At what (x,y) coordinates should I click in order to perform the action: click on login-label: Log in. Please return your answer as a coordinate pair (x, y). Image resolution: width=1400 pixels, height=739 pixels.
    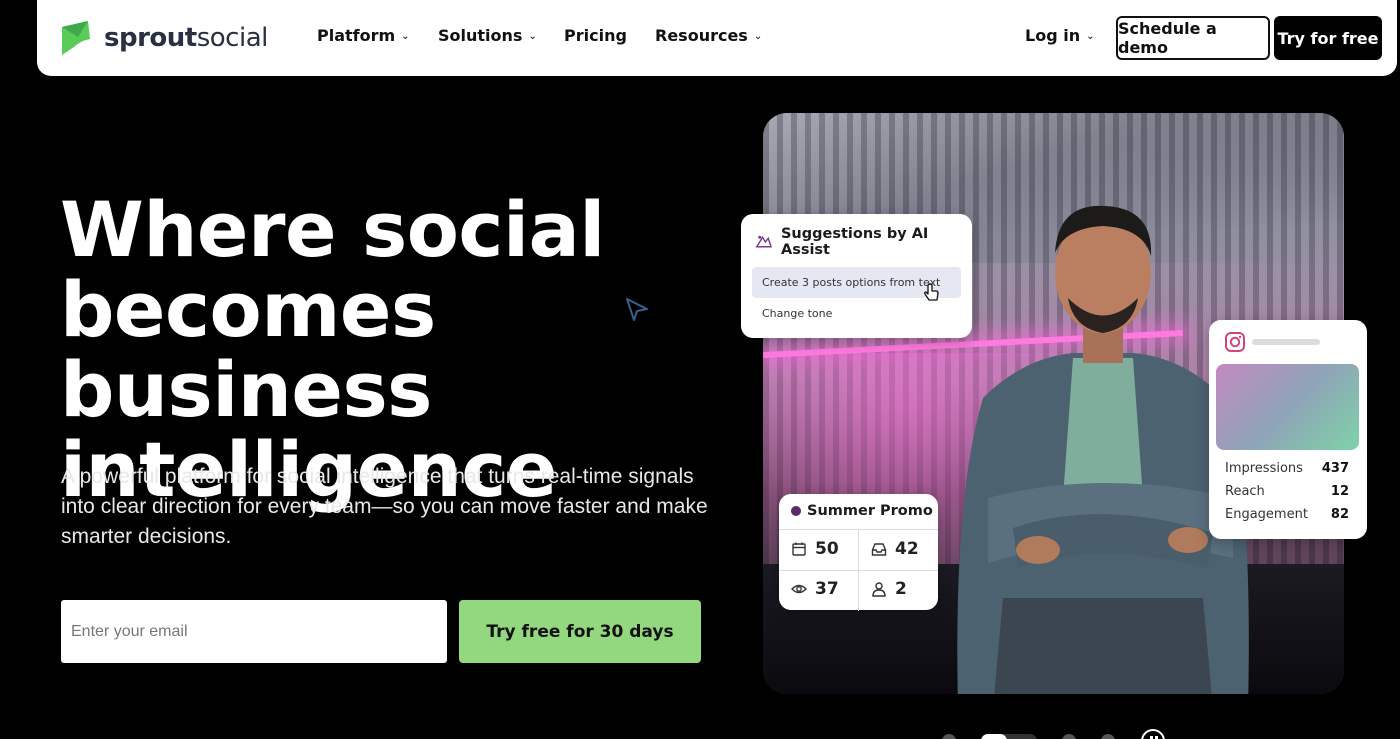
    Looking at the image, I should click on (1053, 35).